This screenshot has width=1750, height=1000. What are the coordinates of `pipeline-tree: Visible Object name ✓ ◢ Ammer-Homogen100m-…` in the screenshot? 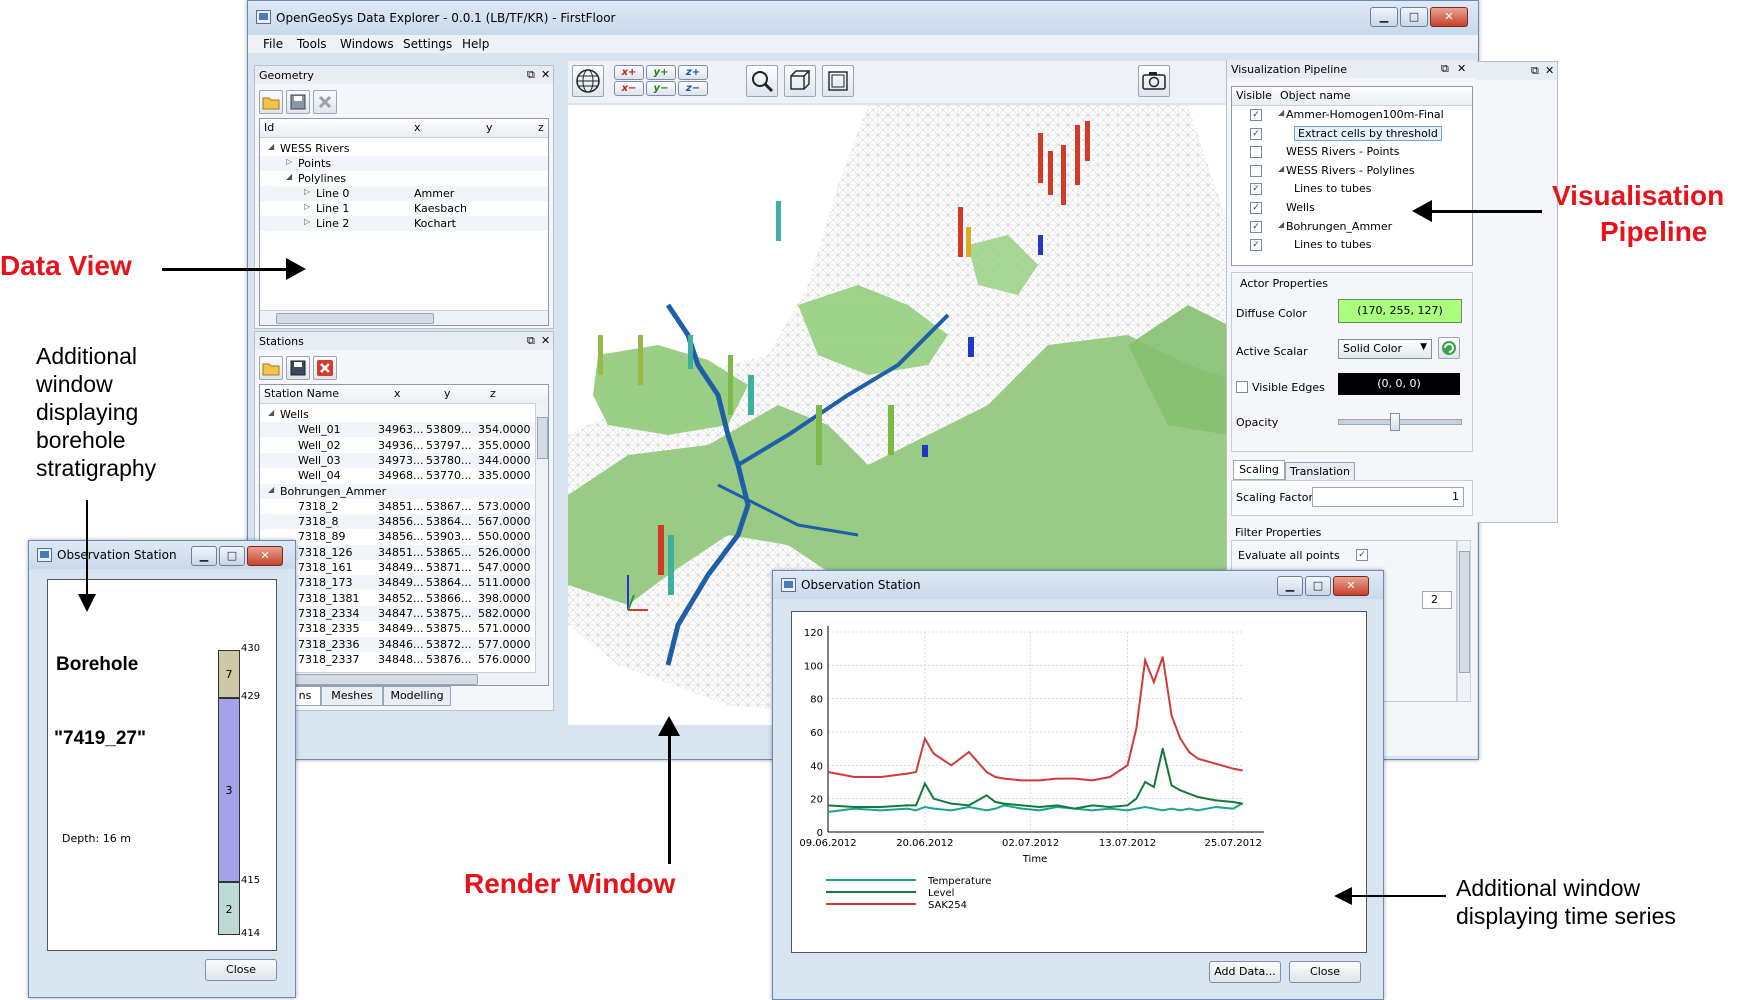 It's located at (1352, 176).